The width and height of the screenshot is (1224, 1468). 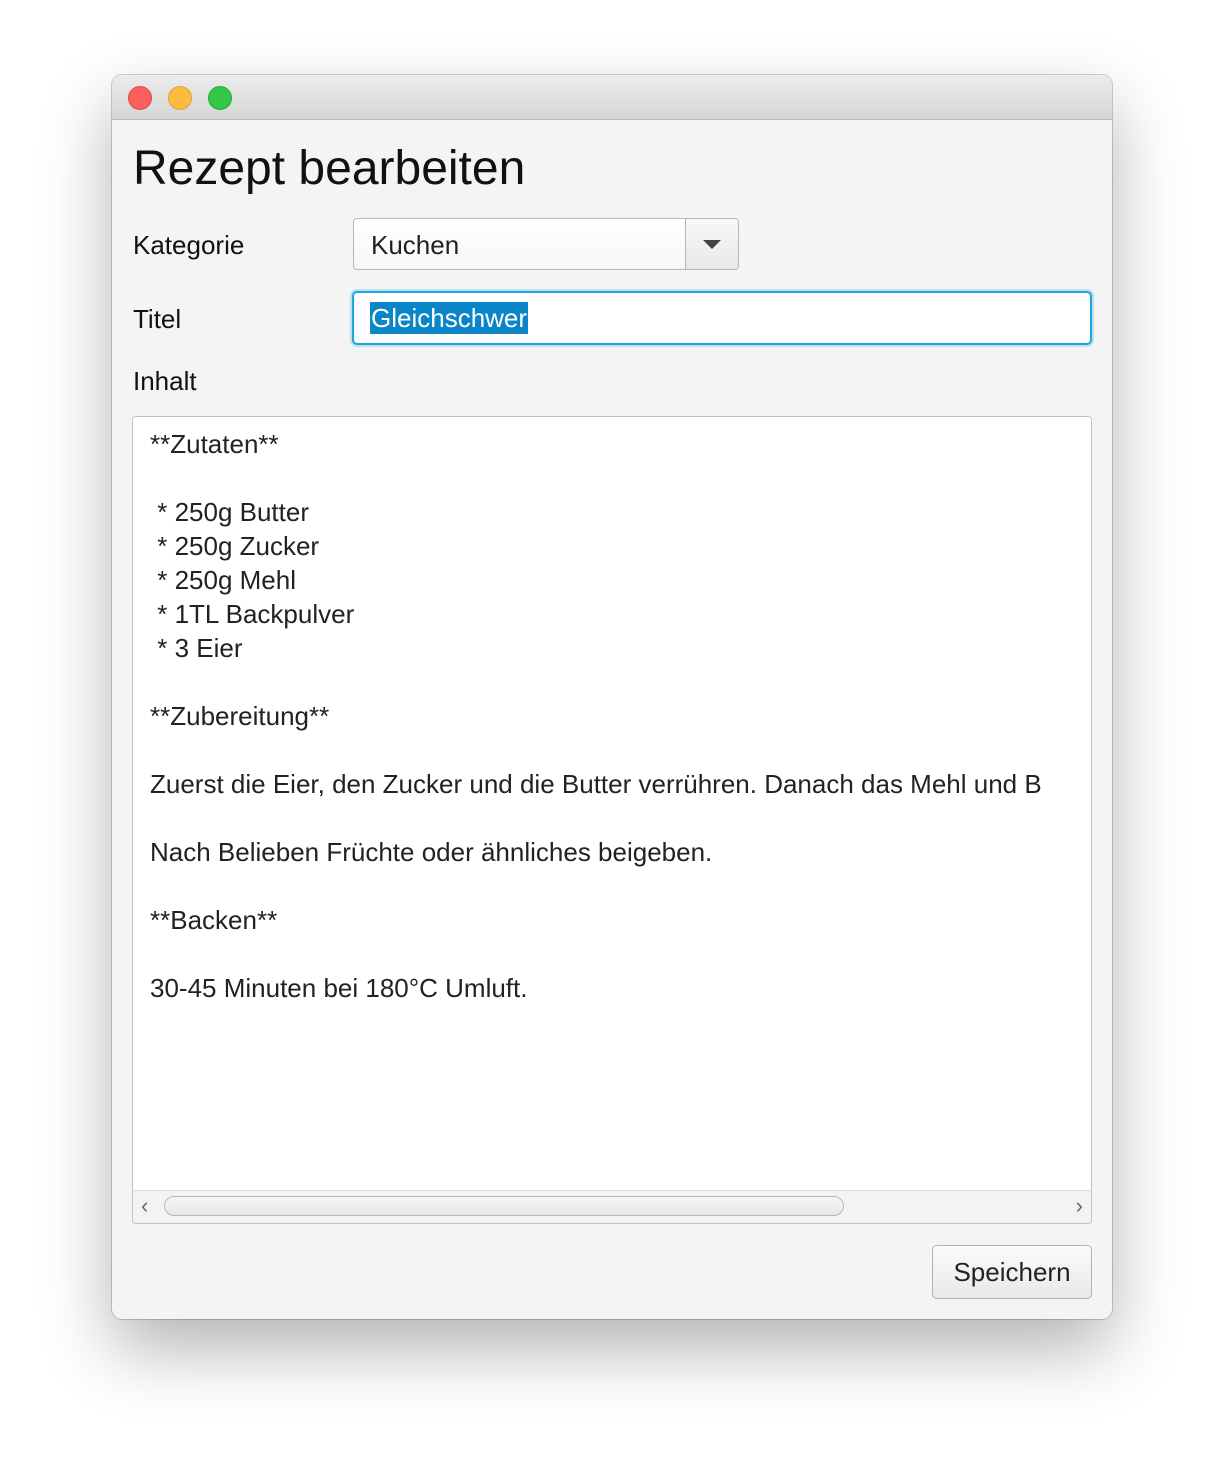 What do you see at coordinates (1079, 1206) in the screenshot?
I see `scroll-right-icon: ›` at bounding box center [1079, 1206].